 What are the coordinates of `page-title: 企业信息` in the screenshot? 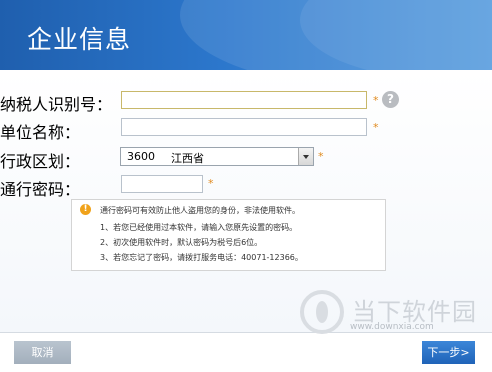 It's located at (79, 39).